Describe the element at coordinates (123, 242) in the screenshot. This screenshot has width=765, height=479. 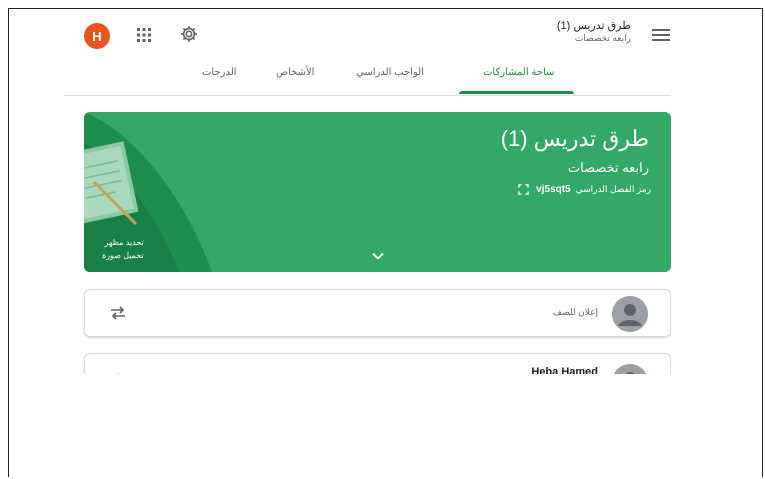
I see `select-theme-link: تحديد مظهر` at that location.